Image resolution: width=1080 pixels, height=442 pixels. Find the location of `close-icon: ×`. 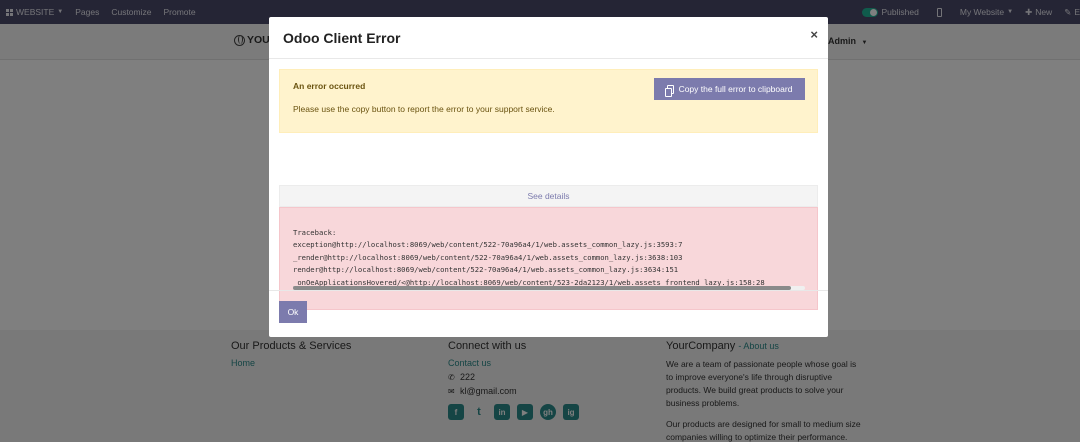

close-icon: × is located at coordinates (814, 34).